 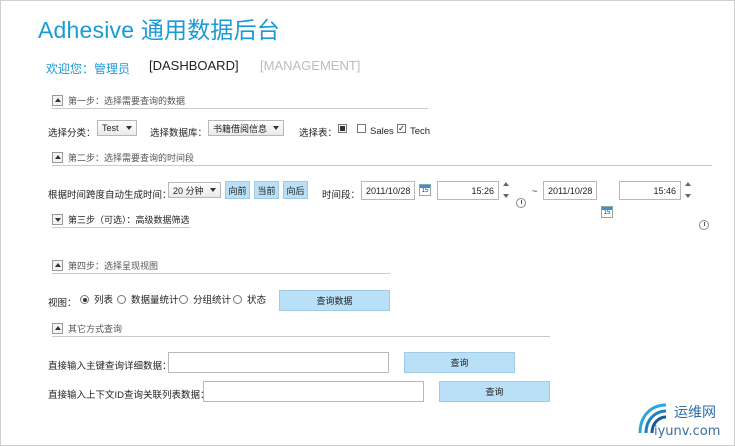 What do you see at coordinates (468, 190) in the screenshot?
I see `start-time-field: 15:26` at bounding box center [468, 190].